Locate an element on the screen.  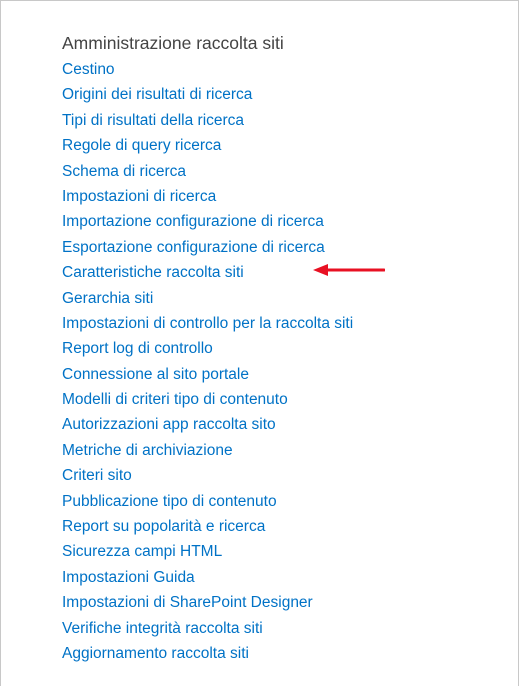
link-audit-log-reports: Report log di controllo is located at coordinates (207, 348).